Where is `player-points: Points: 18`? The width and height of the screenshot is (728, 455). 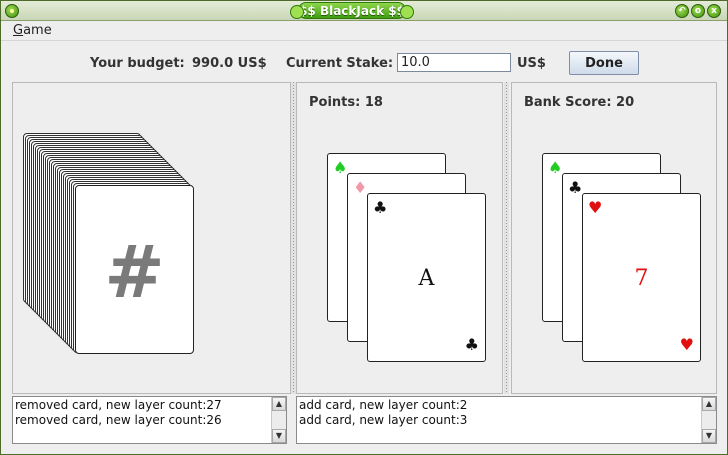
player-points: Points: 18 is located at coordinates (346, 102).